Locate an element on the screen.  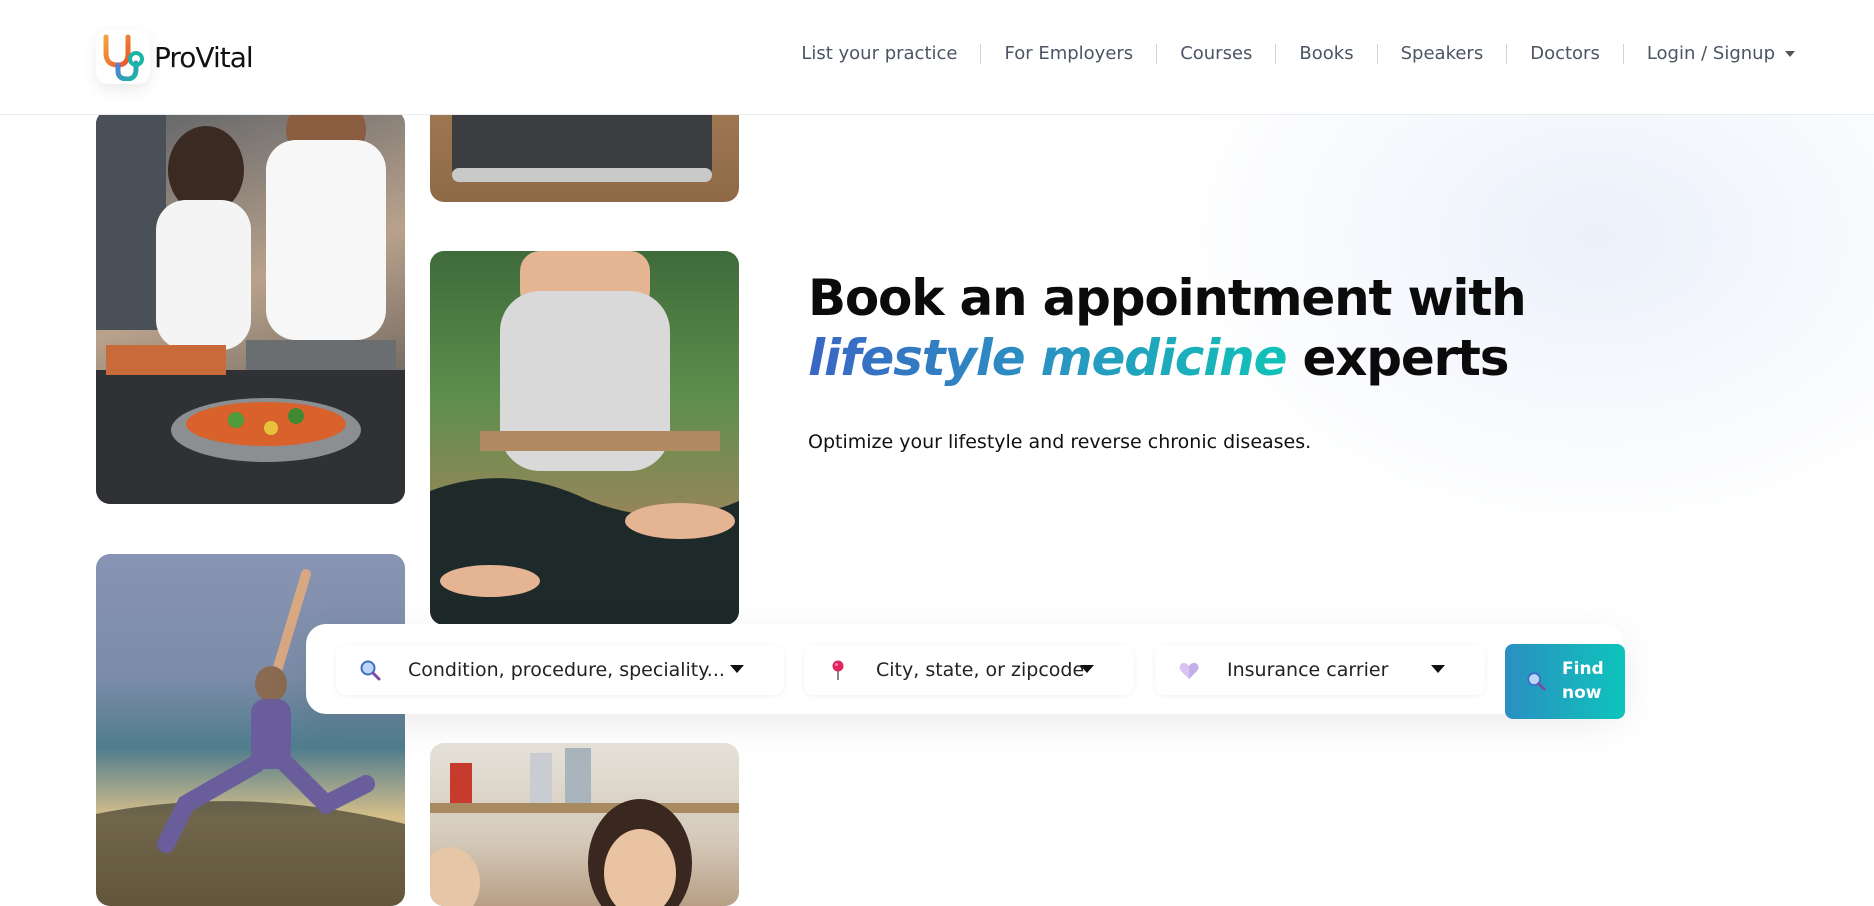
nav-courses: Courses is located at coordinates (1215, 54).